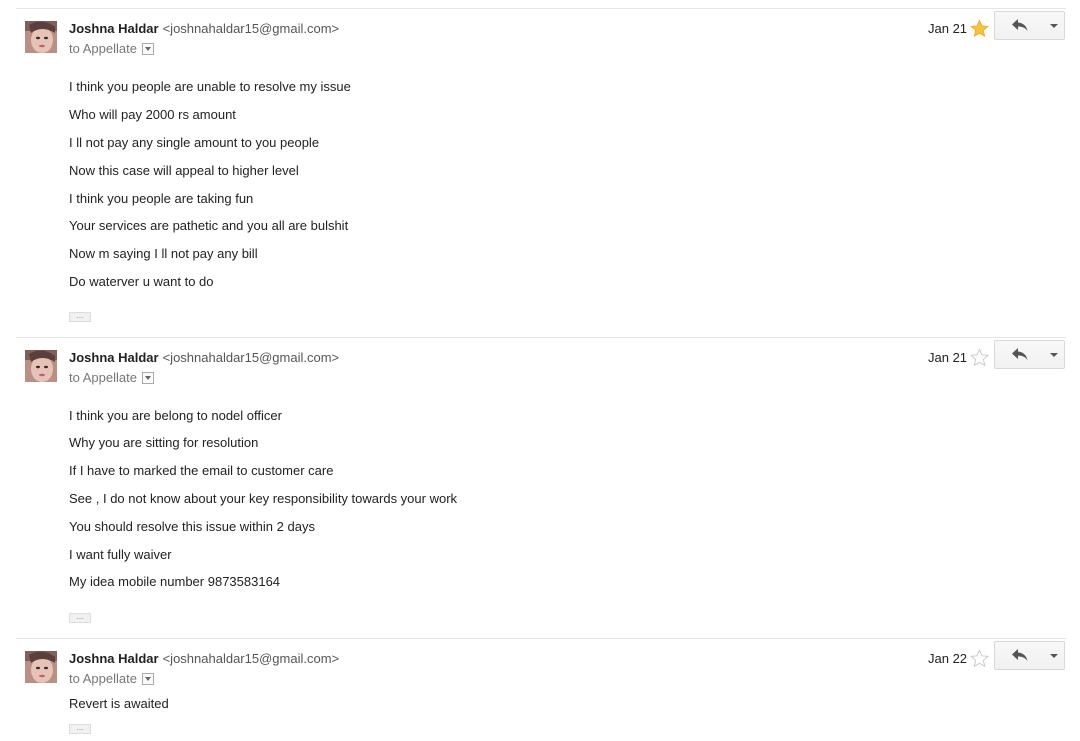  Describe the element at coordinates (152, 114) in the screenshot. I see `message-body-line: Who will pay 2000 rs amount` at that location.